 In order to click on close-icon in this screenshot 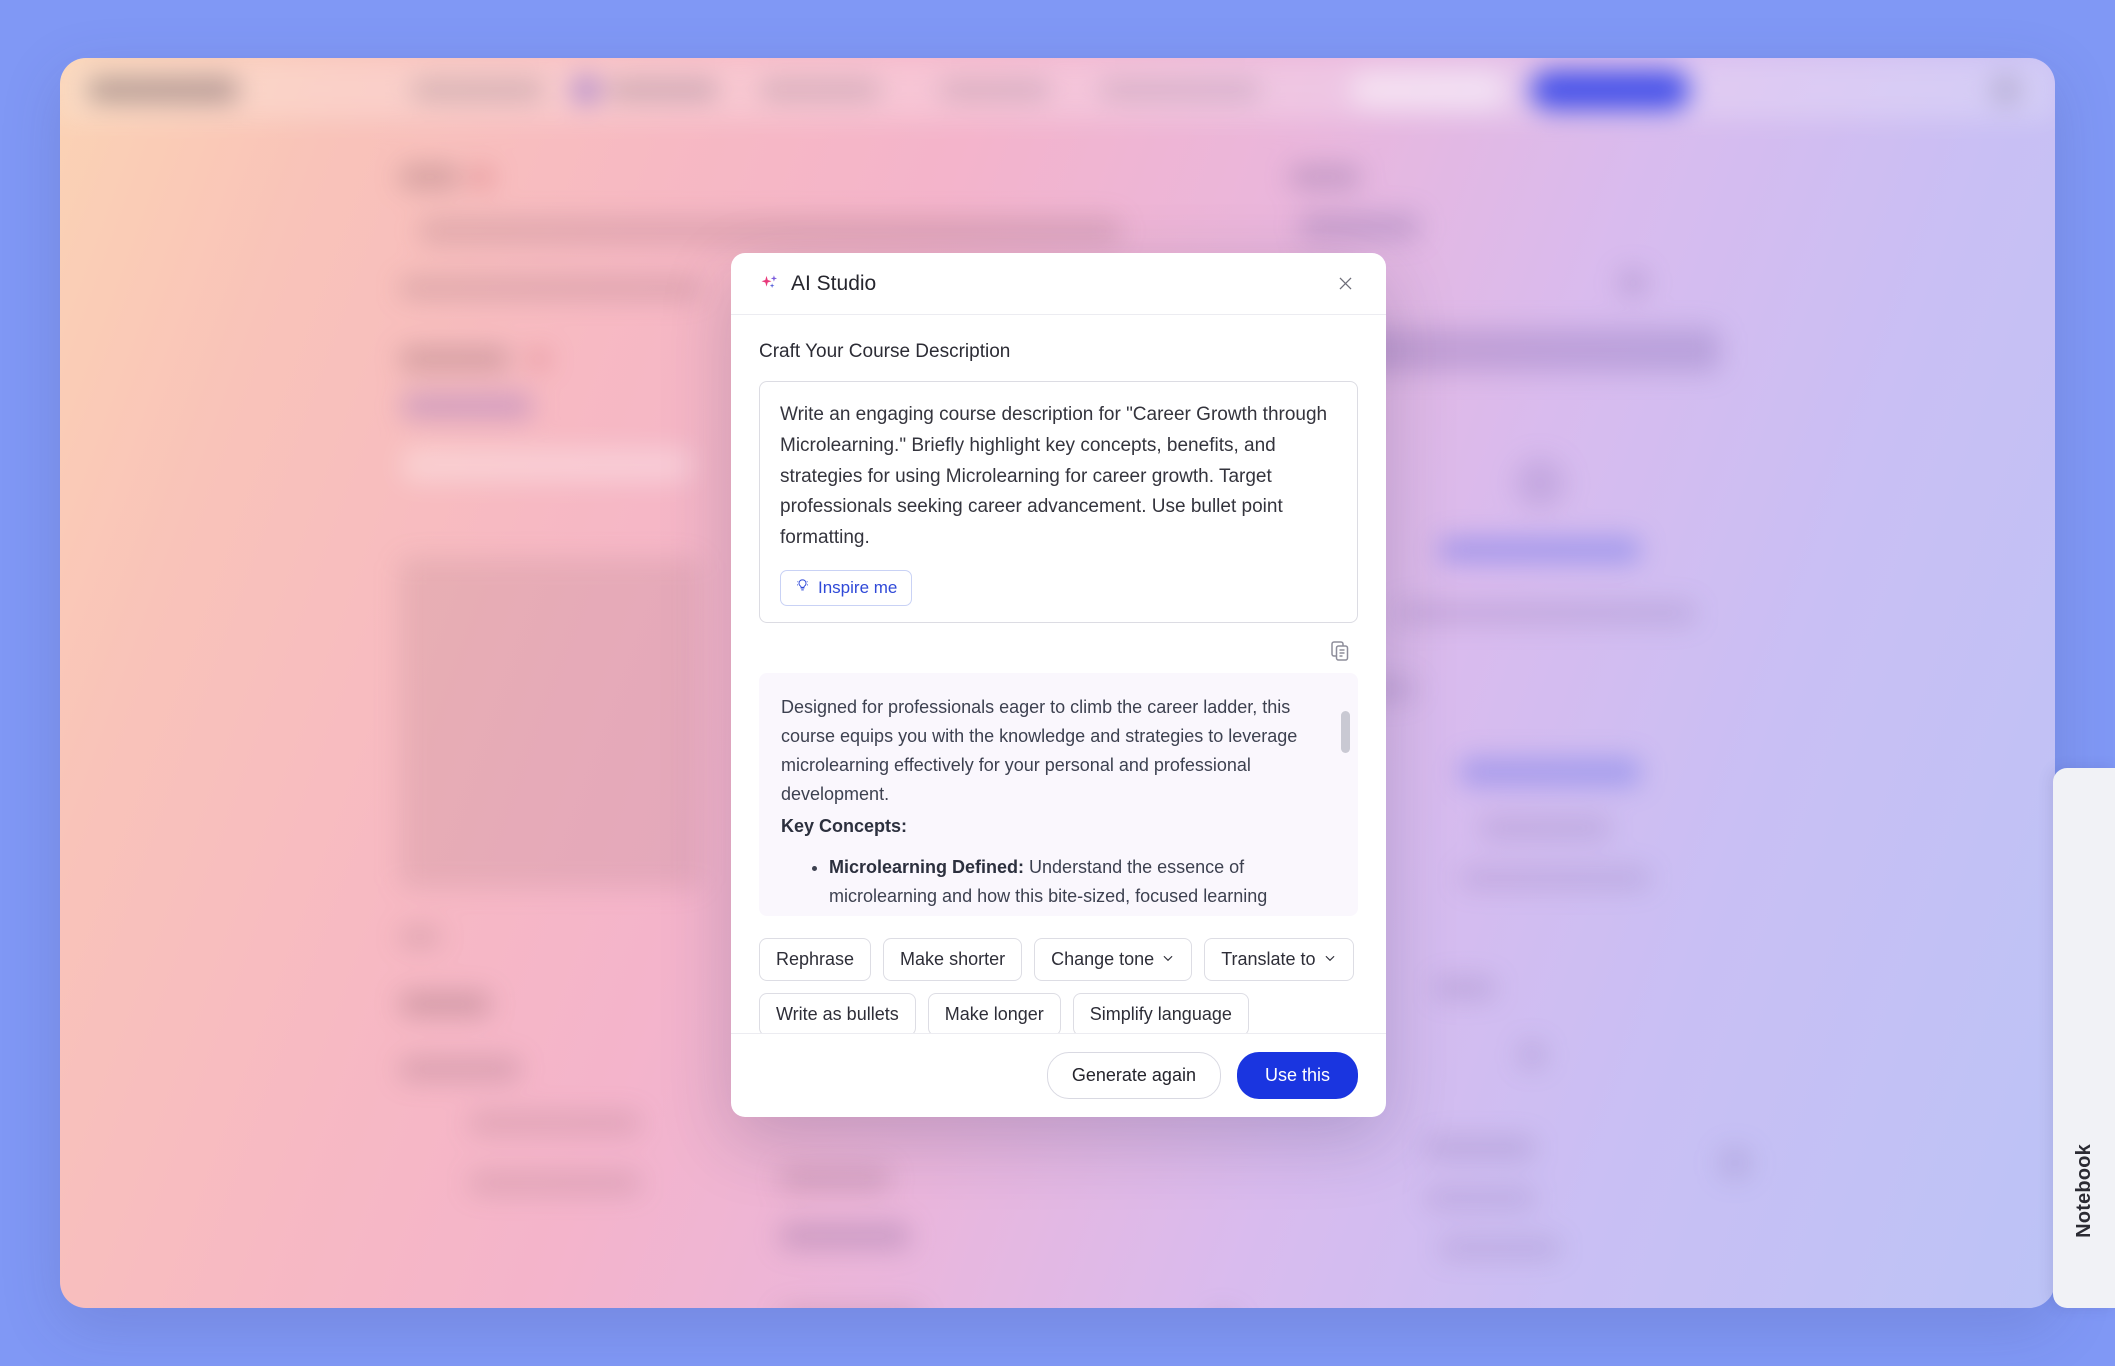, I will do `click(1345, 284)`.